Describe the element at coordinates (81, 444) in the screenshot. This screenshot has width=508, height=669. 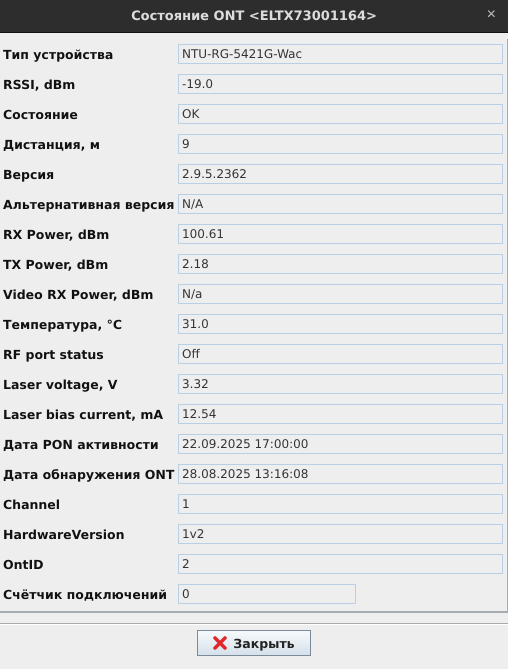
I see `field-label: Дата PON активности` at that location.